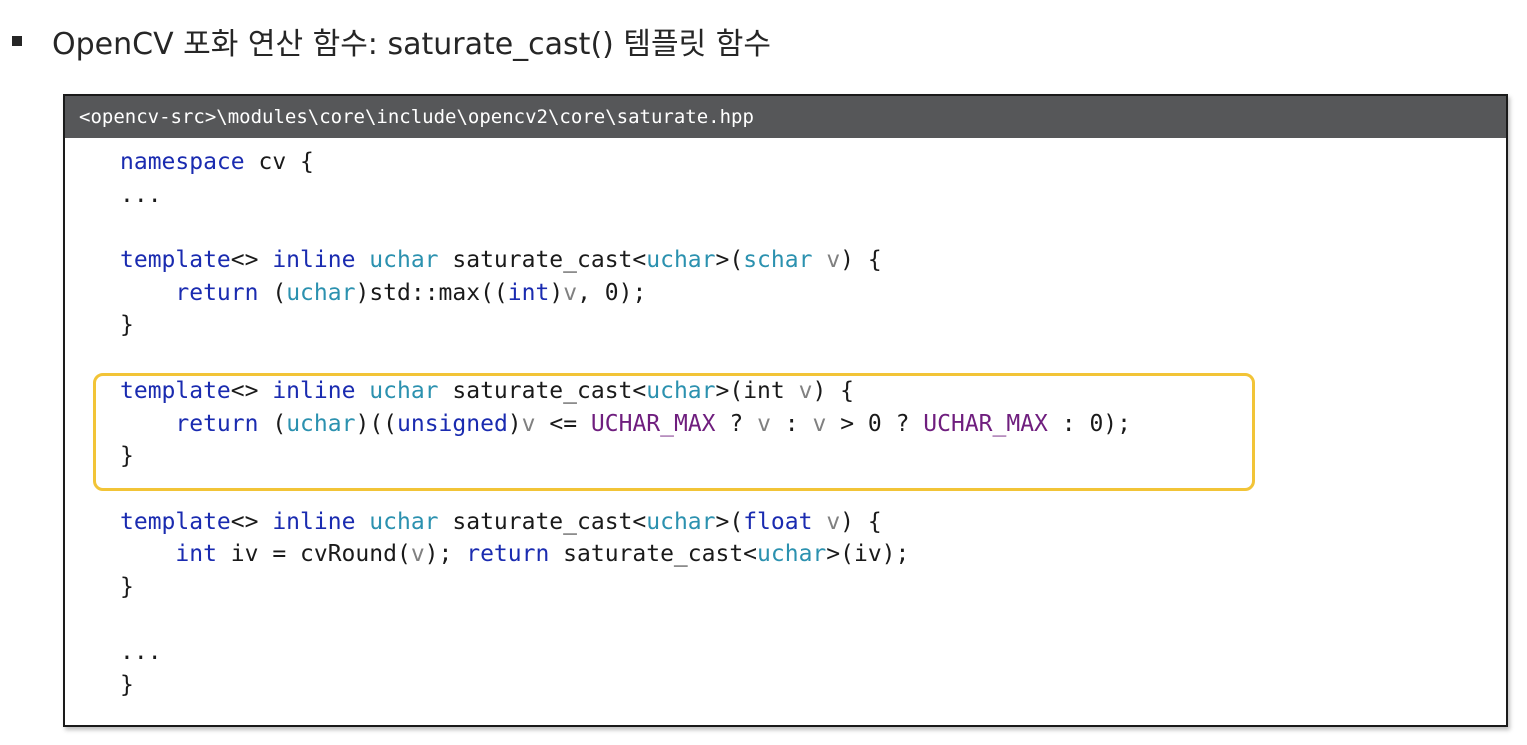  I want to click on code-line: namespace cv {, so click(217, 162).